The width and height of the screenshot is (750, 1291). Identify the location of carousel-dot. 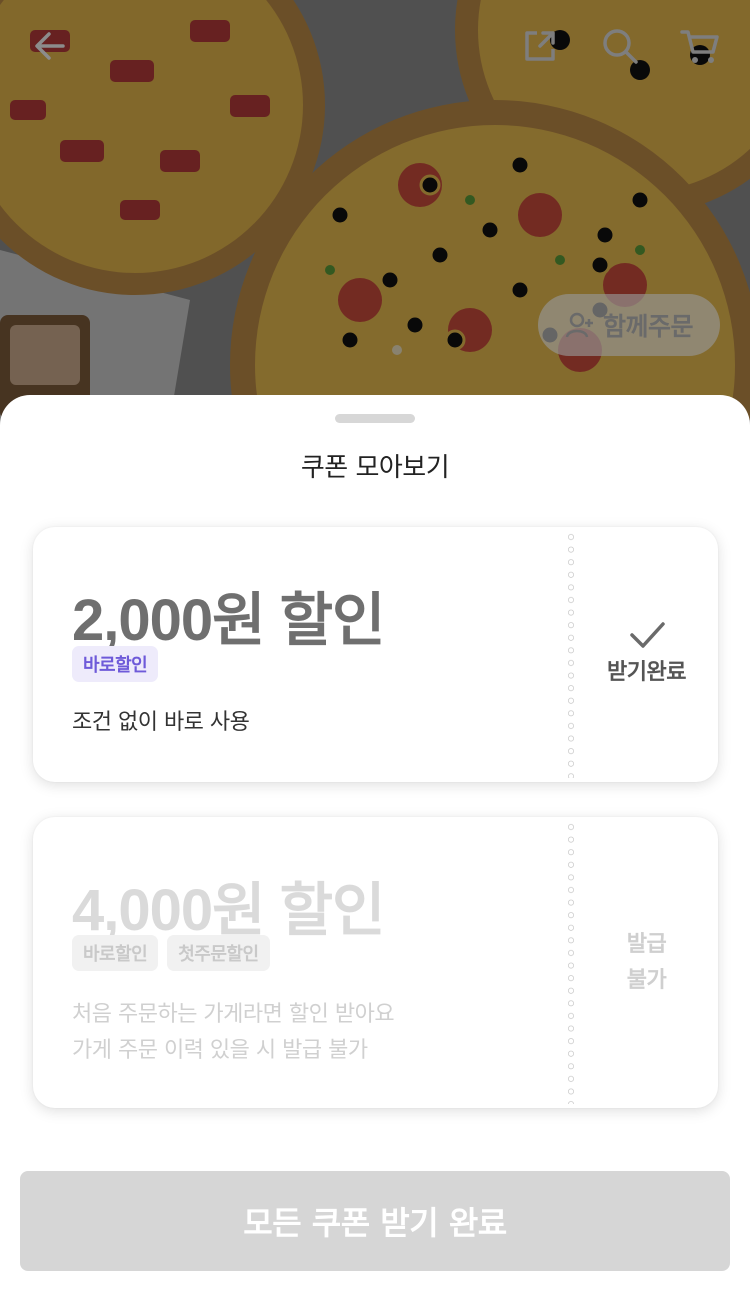
(397, 350).